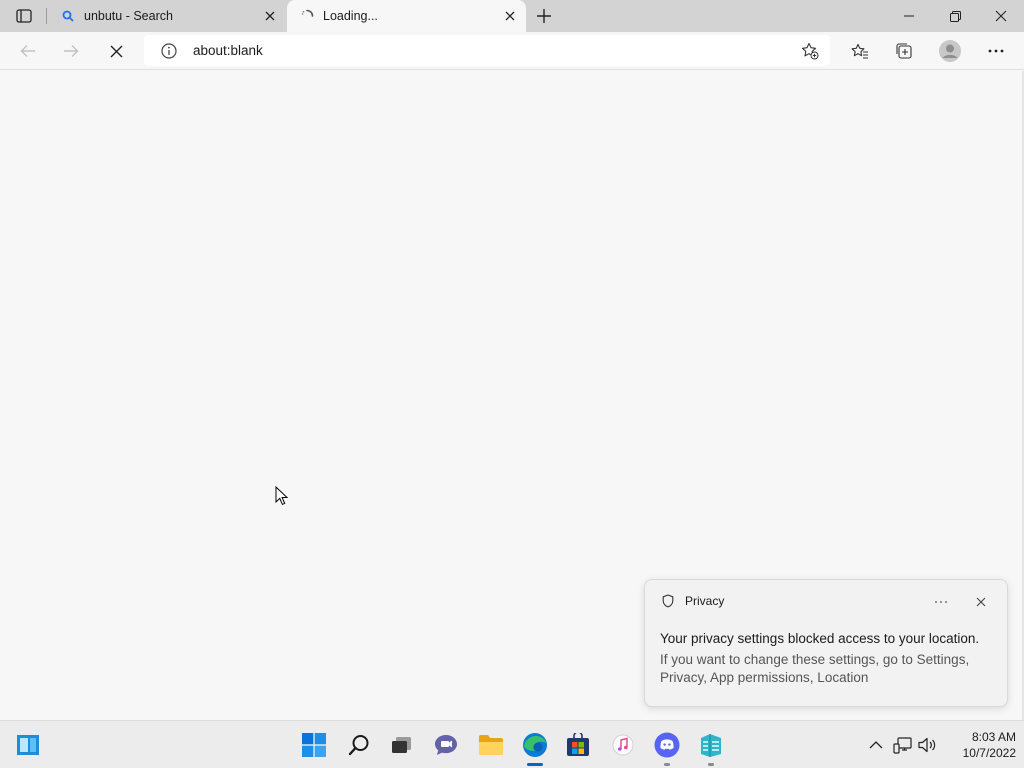 This screenshot has width=1024, height=768. I want to click on network-button, so click(903, 745).